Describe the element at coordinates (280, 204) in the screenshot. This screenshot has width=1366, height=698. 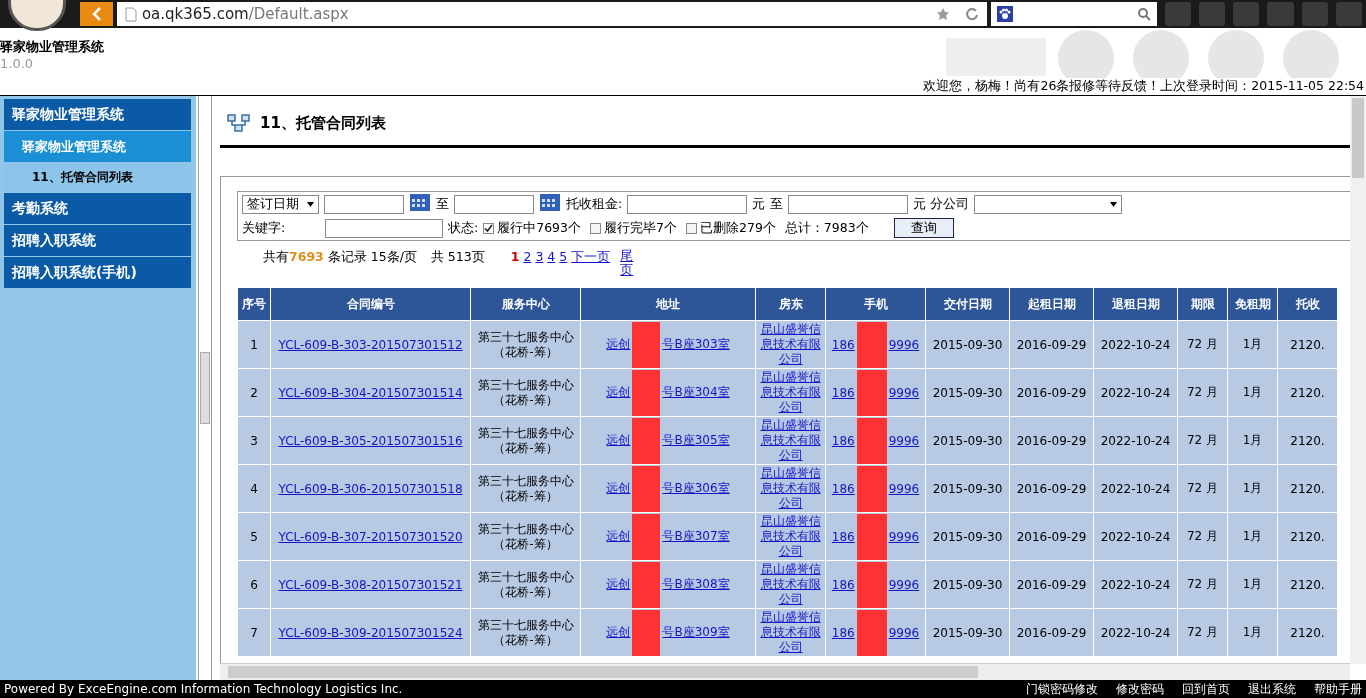
I see `date-type-select: 签订日期` at that location.